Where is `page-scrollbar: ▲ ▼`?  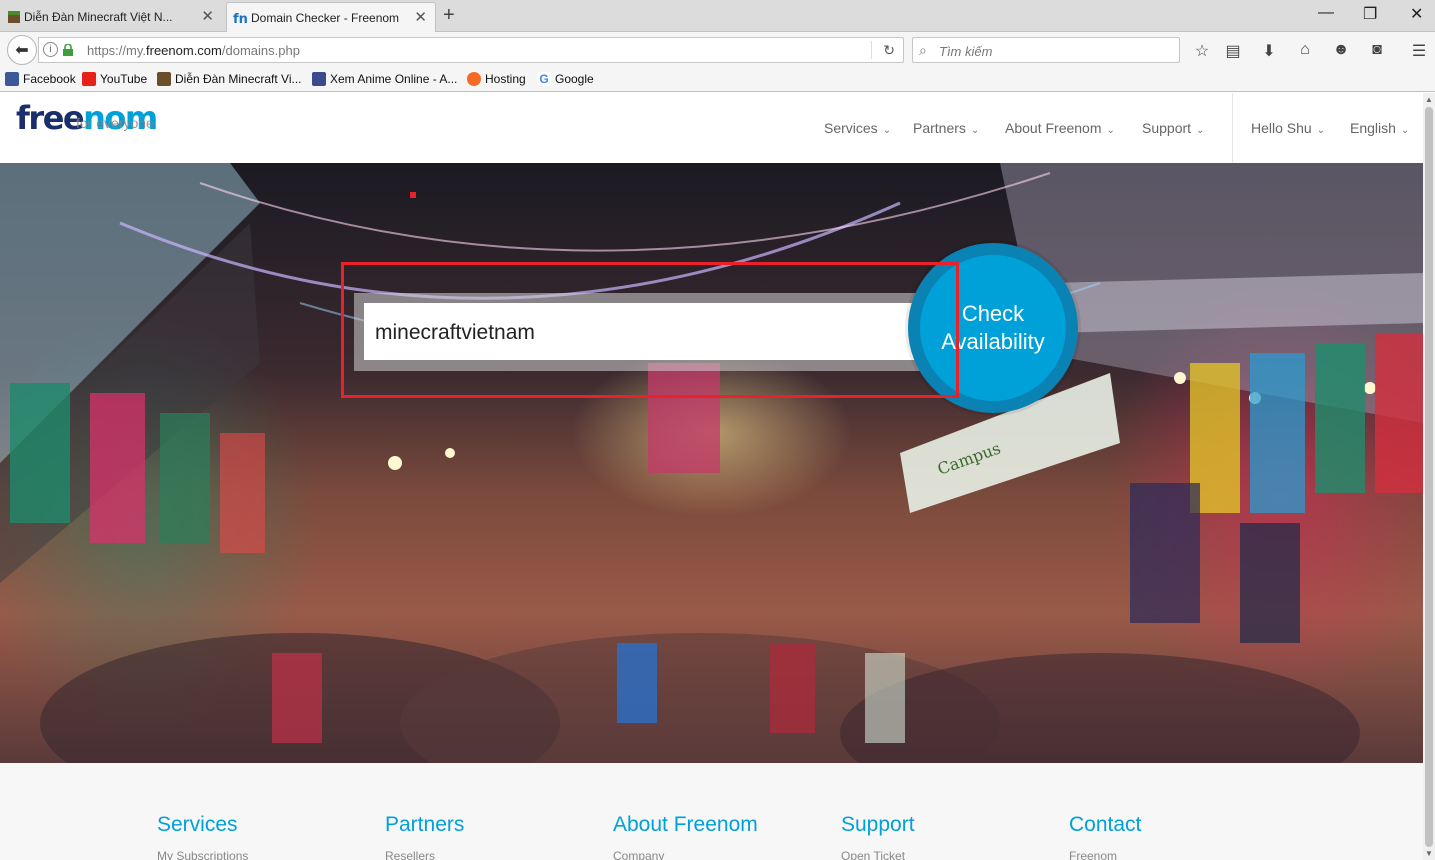
page-scrollbar: ▲ ▼ is located at coordinates (1429, 476).